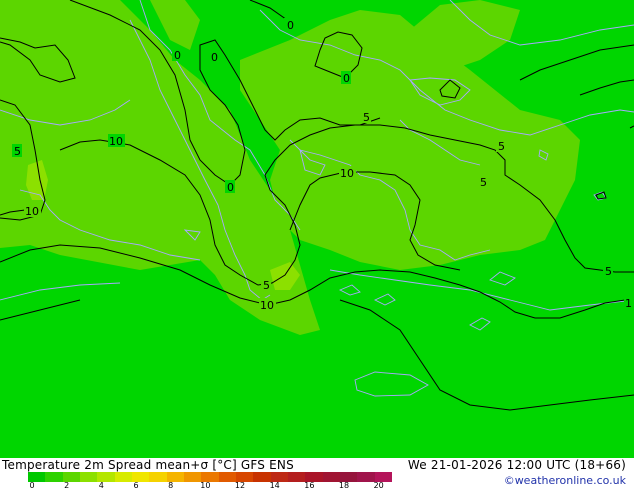  Describe the element at coordinates (32, 485) in the screenshot. I see `color-scale-tick-label: 0` at that location.